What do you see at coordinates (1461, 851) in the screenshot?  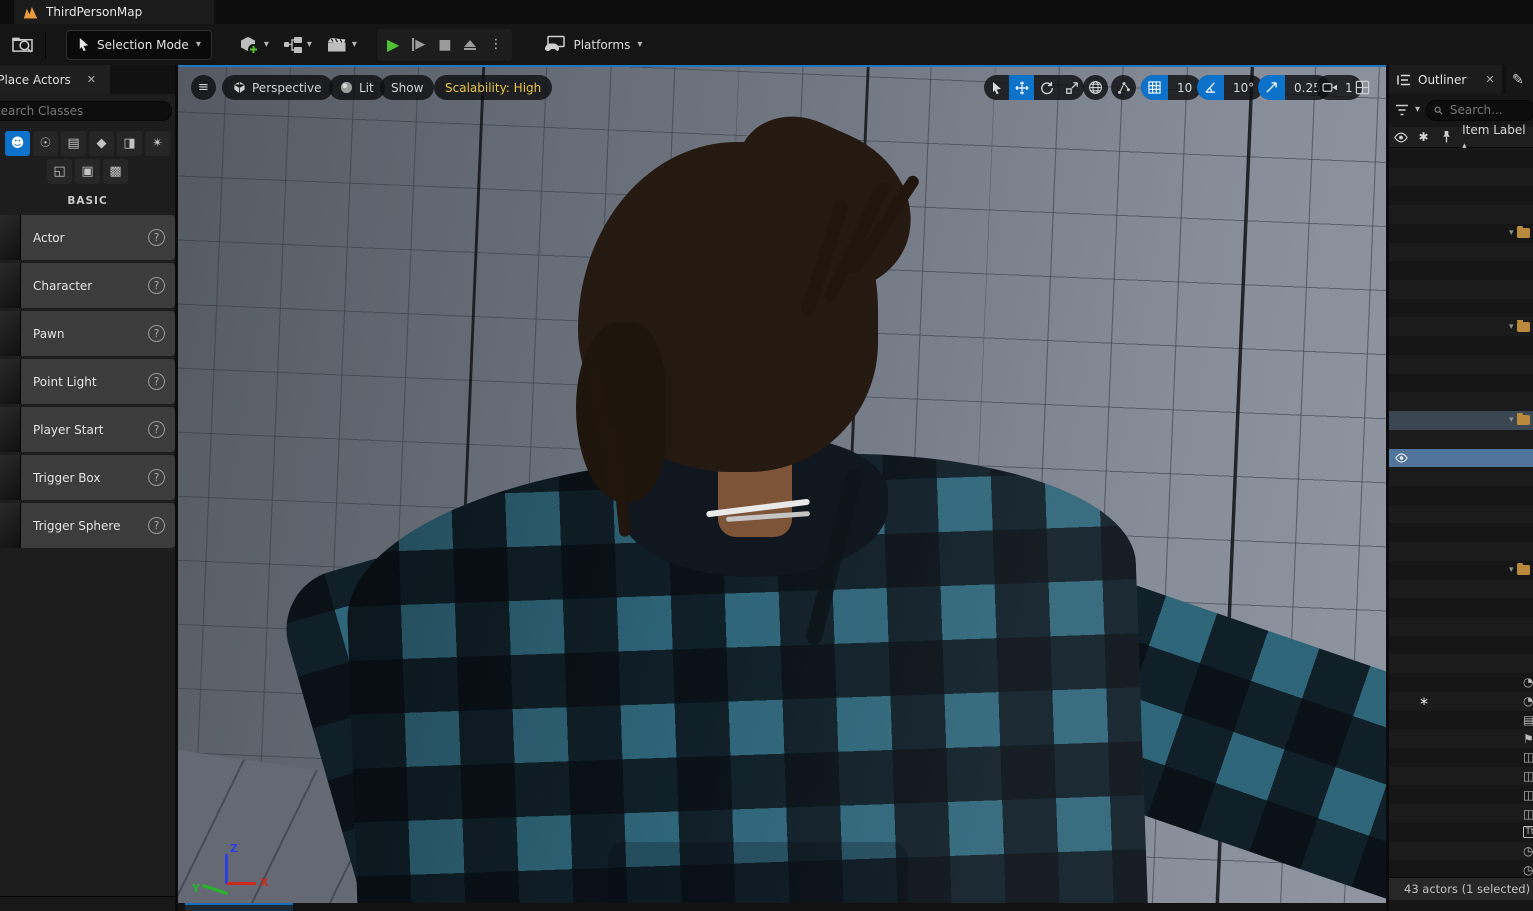 I see `outliner-actor-row: ◷Worl` at bounding box center [1461, 851].